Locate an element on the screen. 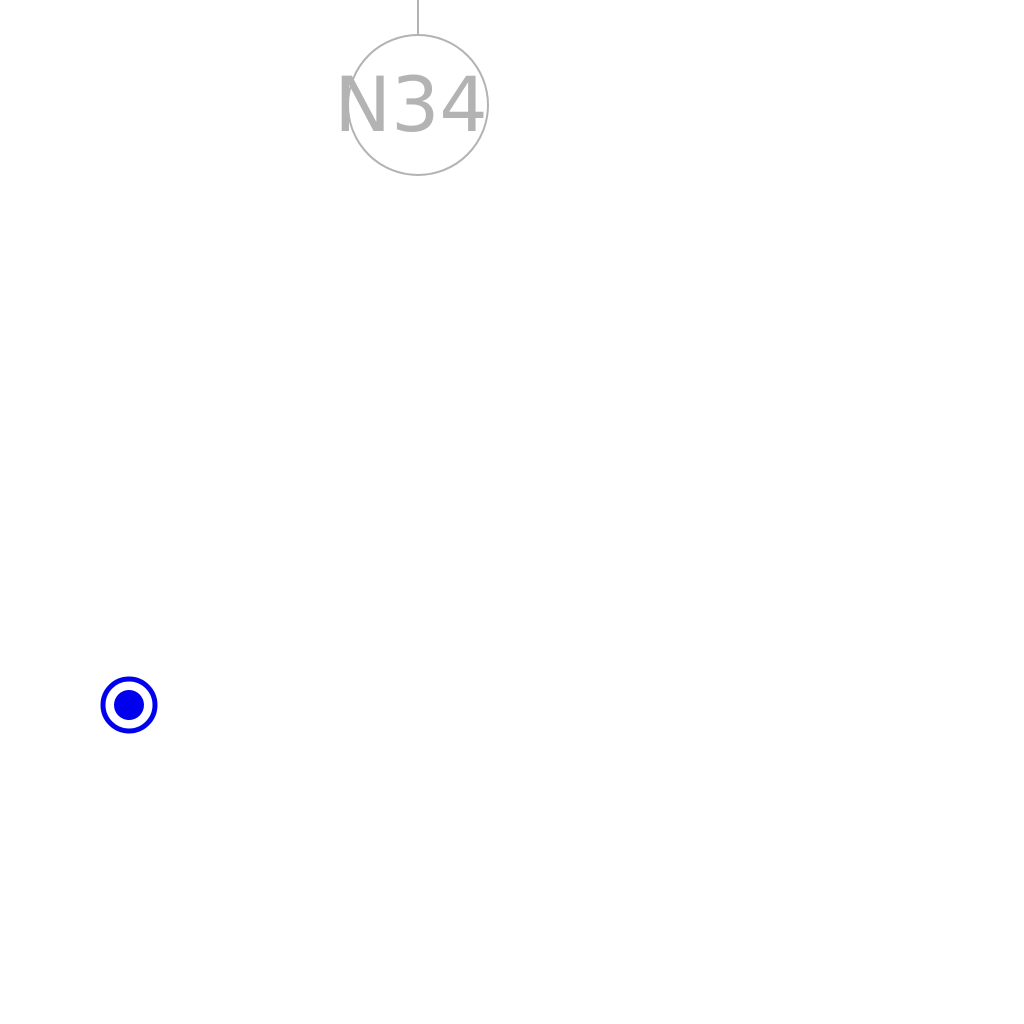 This screenshot has width=1024, height=1024. node-label: N34 is located at coordinates (411, 104).